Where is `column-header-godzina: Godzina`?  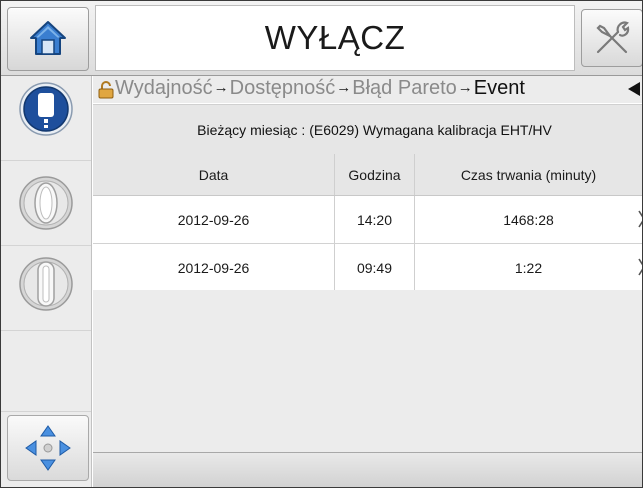
column-header-godzina: Godzina is located at coordinates (375, 174).